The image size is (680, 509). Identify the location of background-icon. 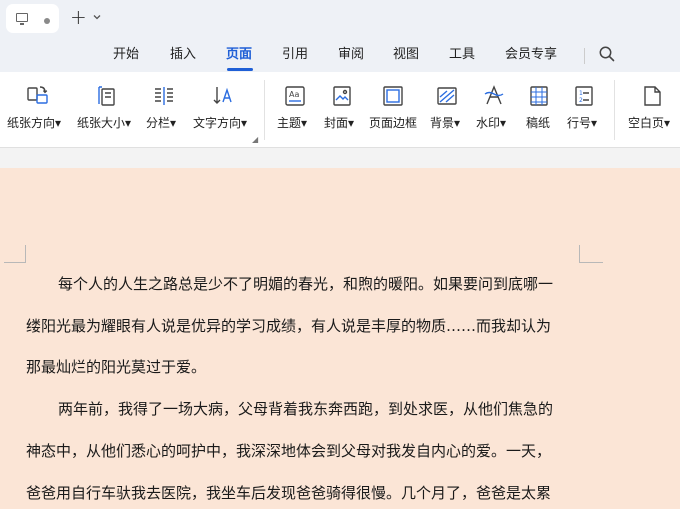
(447, 96).